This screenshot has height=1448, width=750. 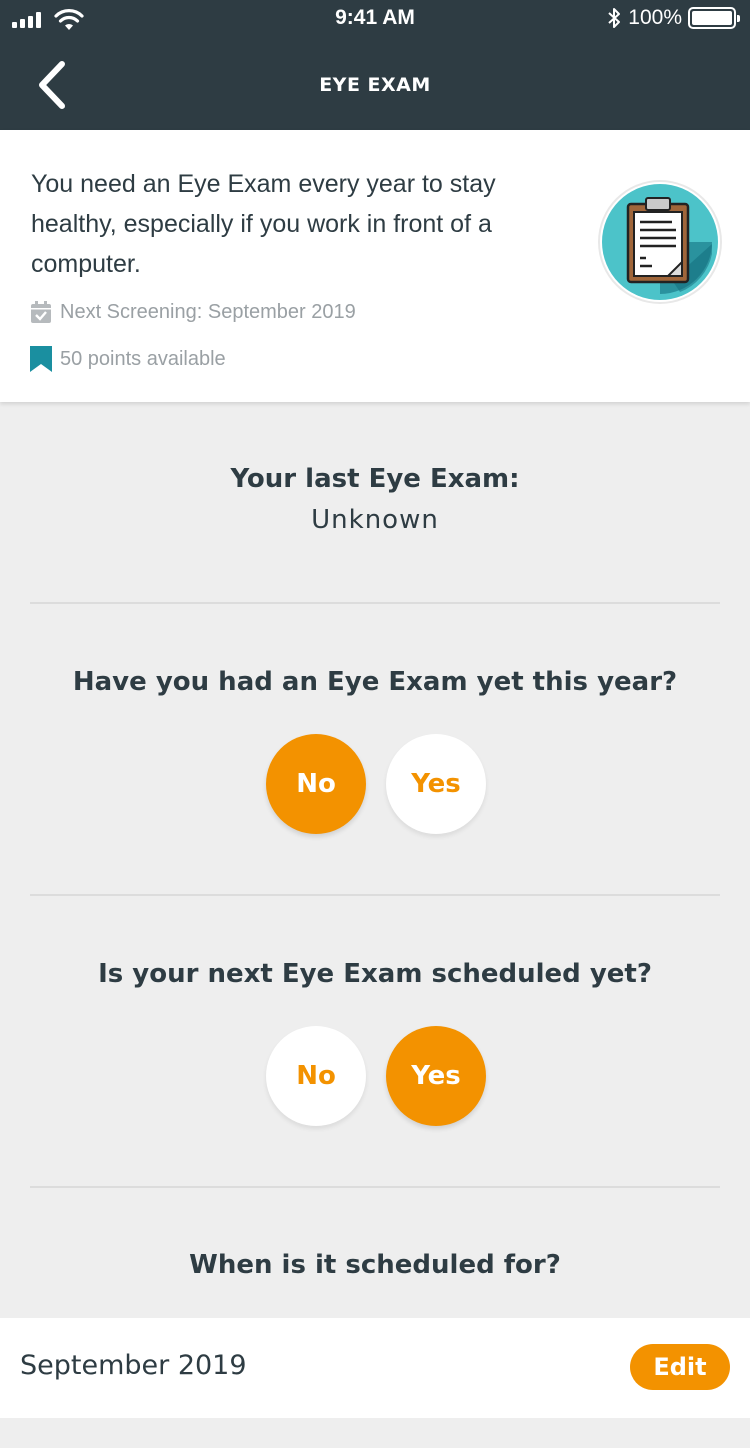 I want to click on bluetooth-icon, so click(x=614, y=18).